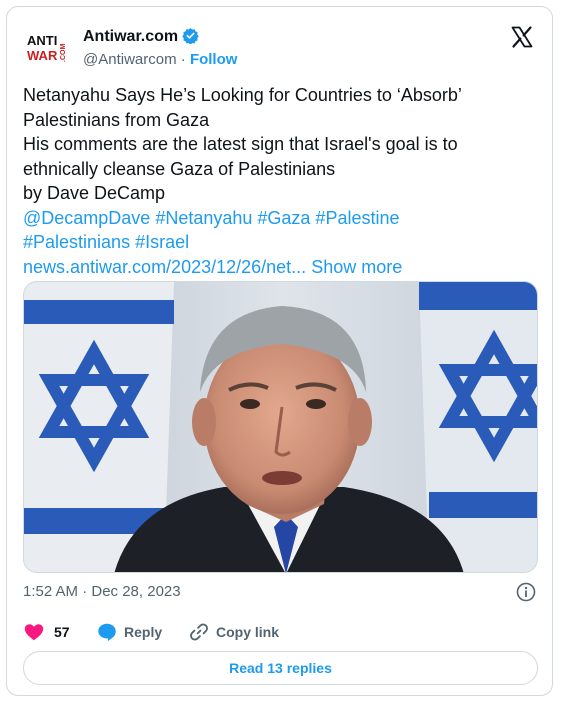 The image size is (561, 704). What do you see at coordinates (190, 36) in the screenshot?
I see `verified-badge-icon` at bounding box center [190, 36].